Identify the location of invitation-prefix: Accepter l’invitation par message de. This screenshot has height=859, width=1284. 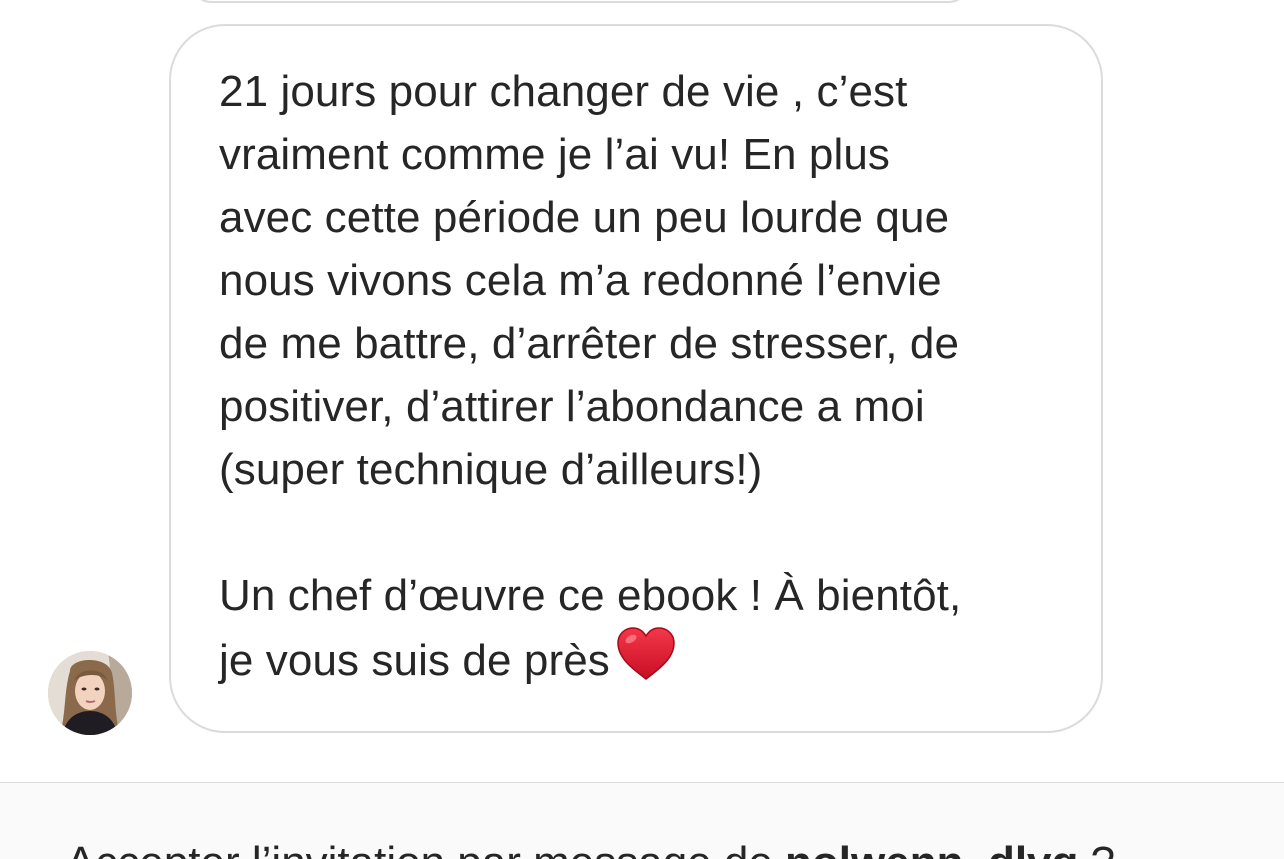
(425, 848).